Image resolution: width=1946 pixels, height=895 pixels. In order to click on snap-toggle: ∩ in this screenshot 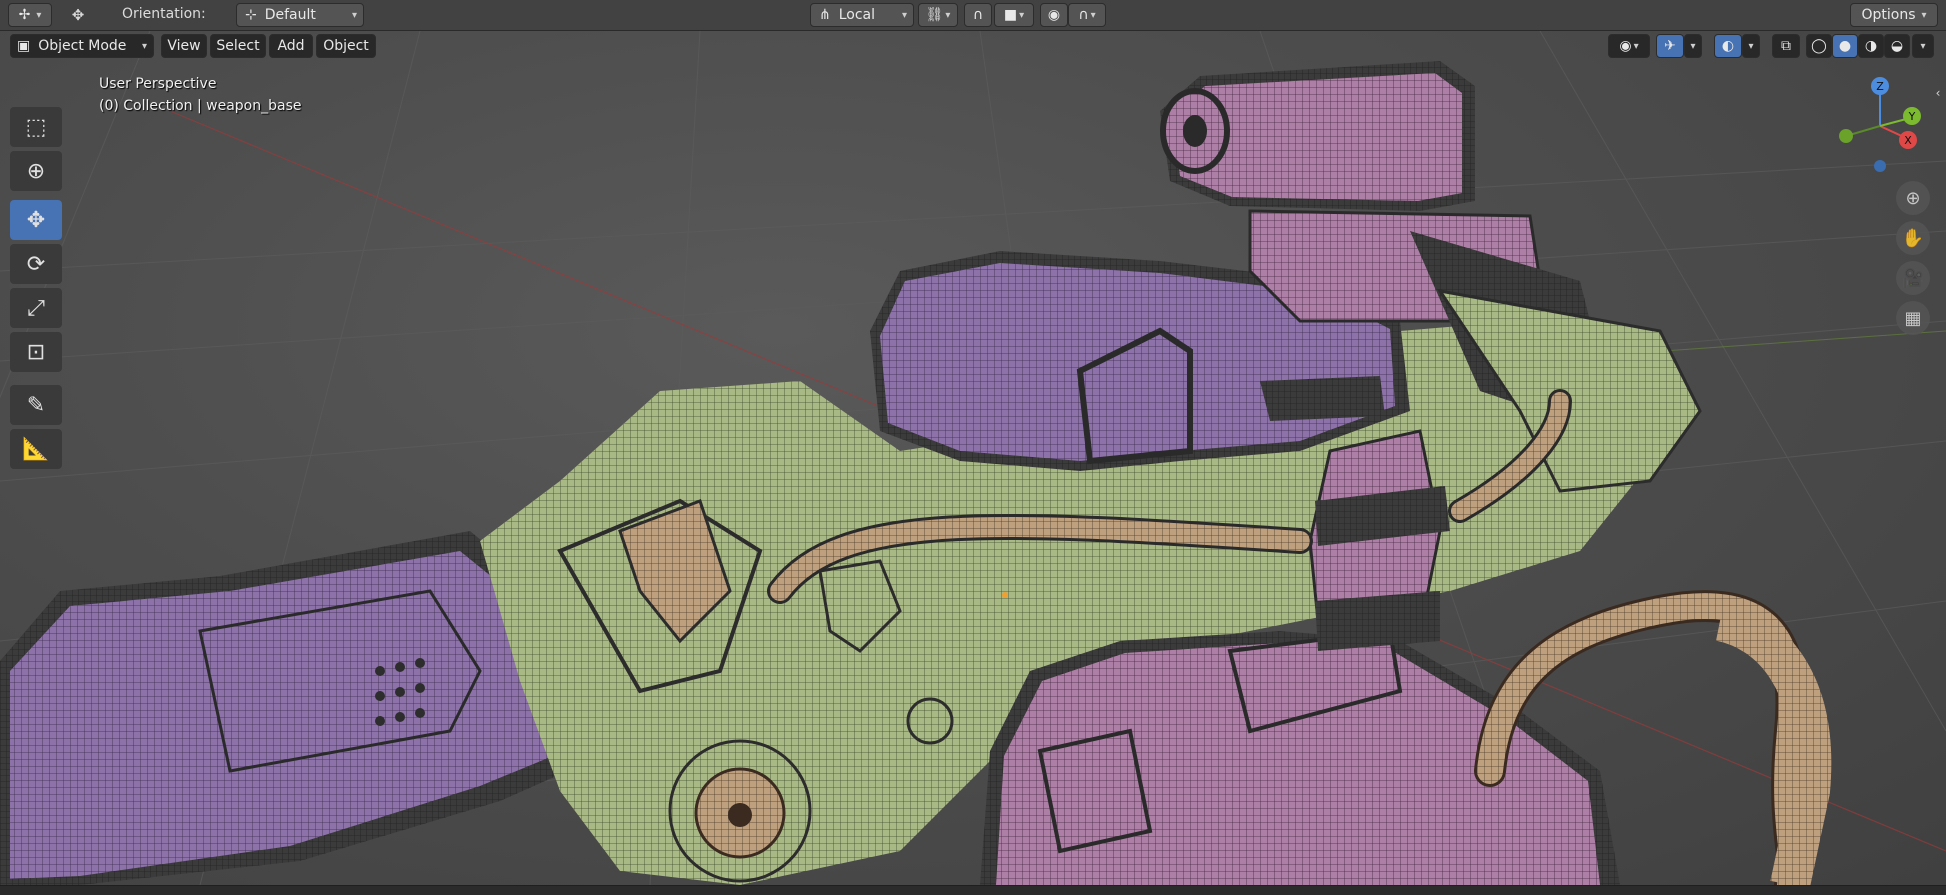, I will do `click(978, 15)`.